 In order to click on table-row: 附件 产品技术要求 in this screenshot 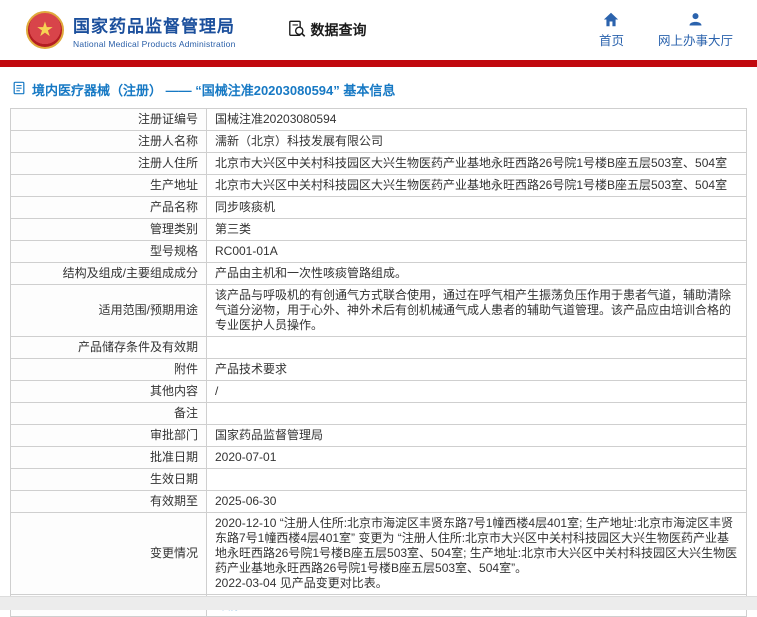, I will do `click(378, 370)`.